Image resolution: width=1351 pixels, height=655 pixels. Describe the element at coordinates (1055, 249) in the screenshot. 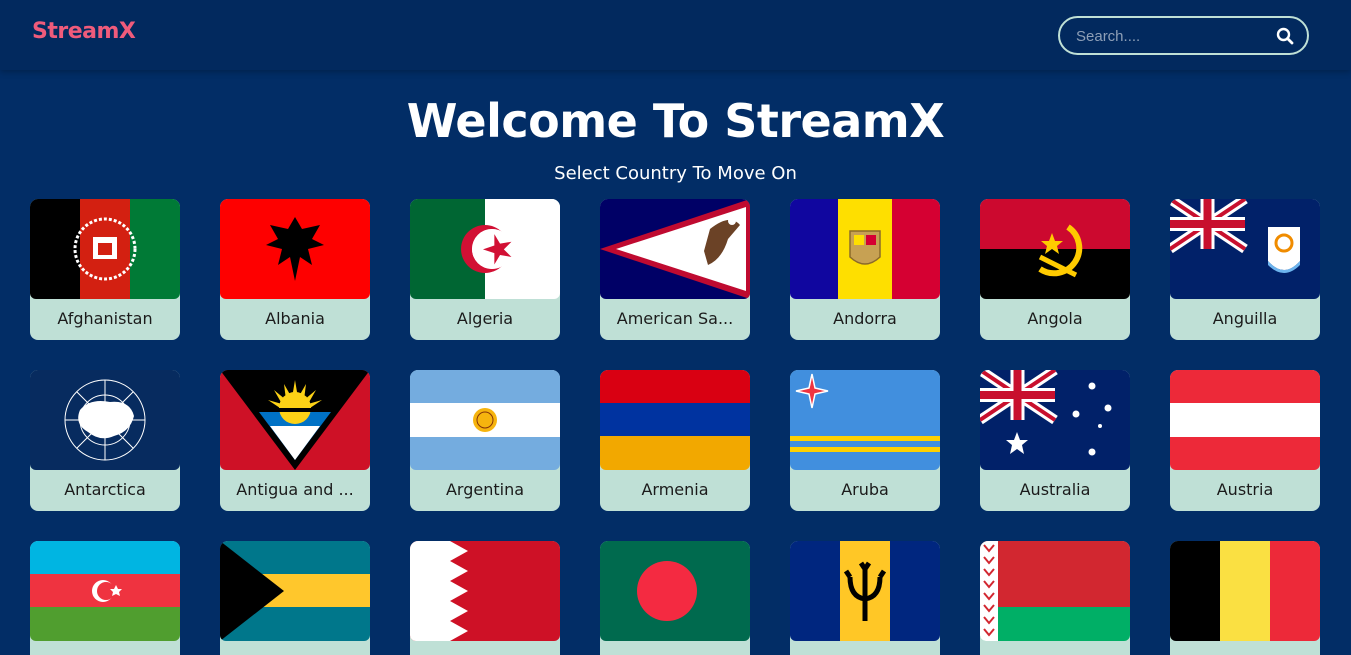

I see `angola-flag-icon` at that location.